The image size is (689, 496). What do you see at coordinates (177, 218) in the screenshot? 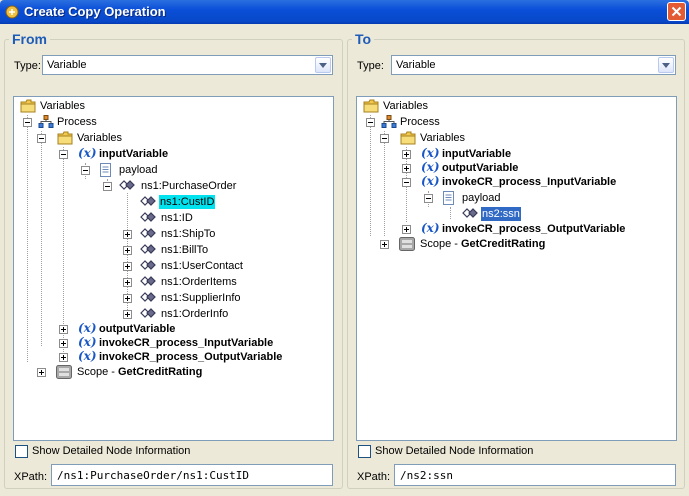
I see `tree-label: ns1:ID` at bounding box center [177, 218].